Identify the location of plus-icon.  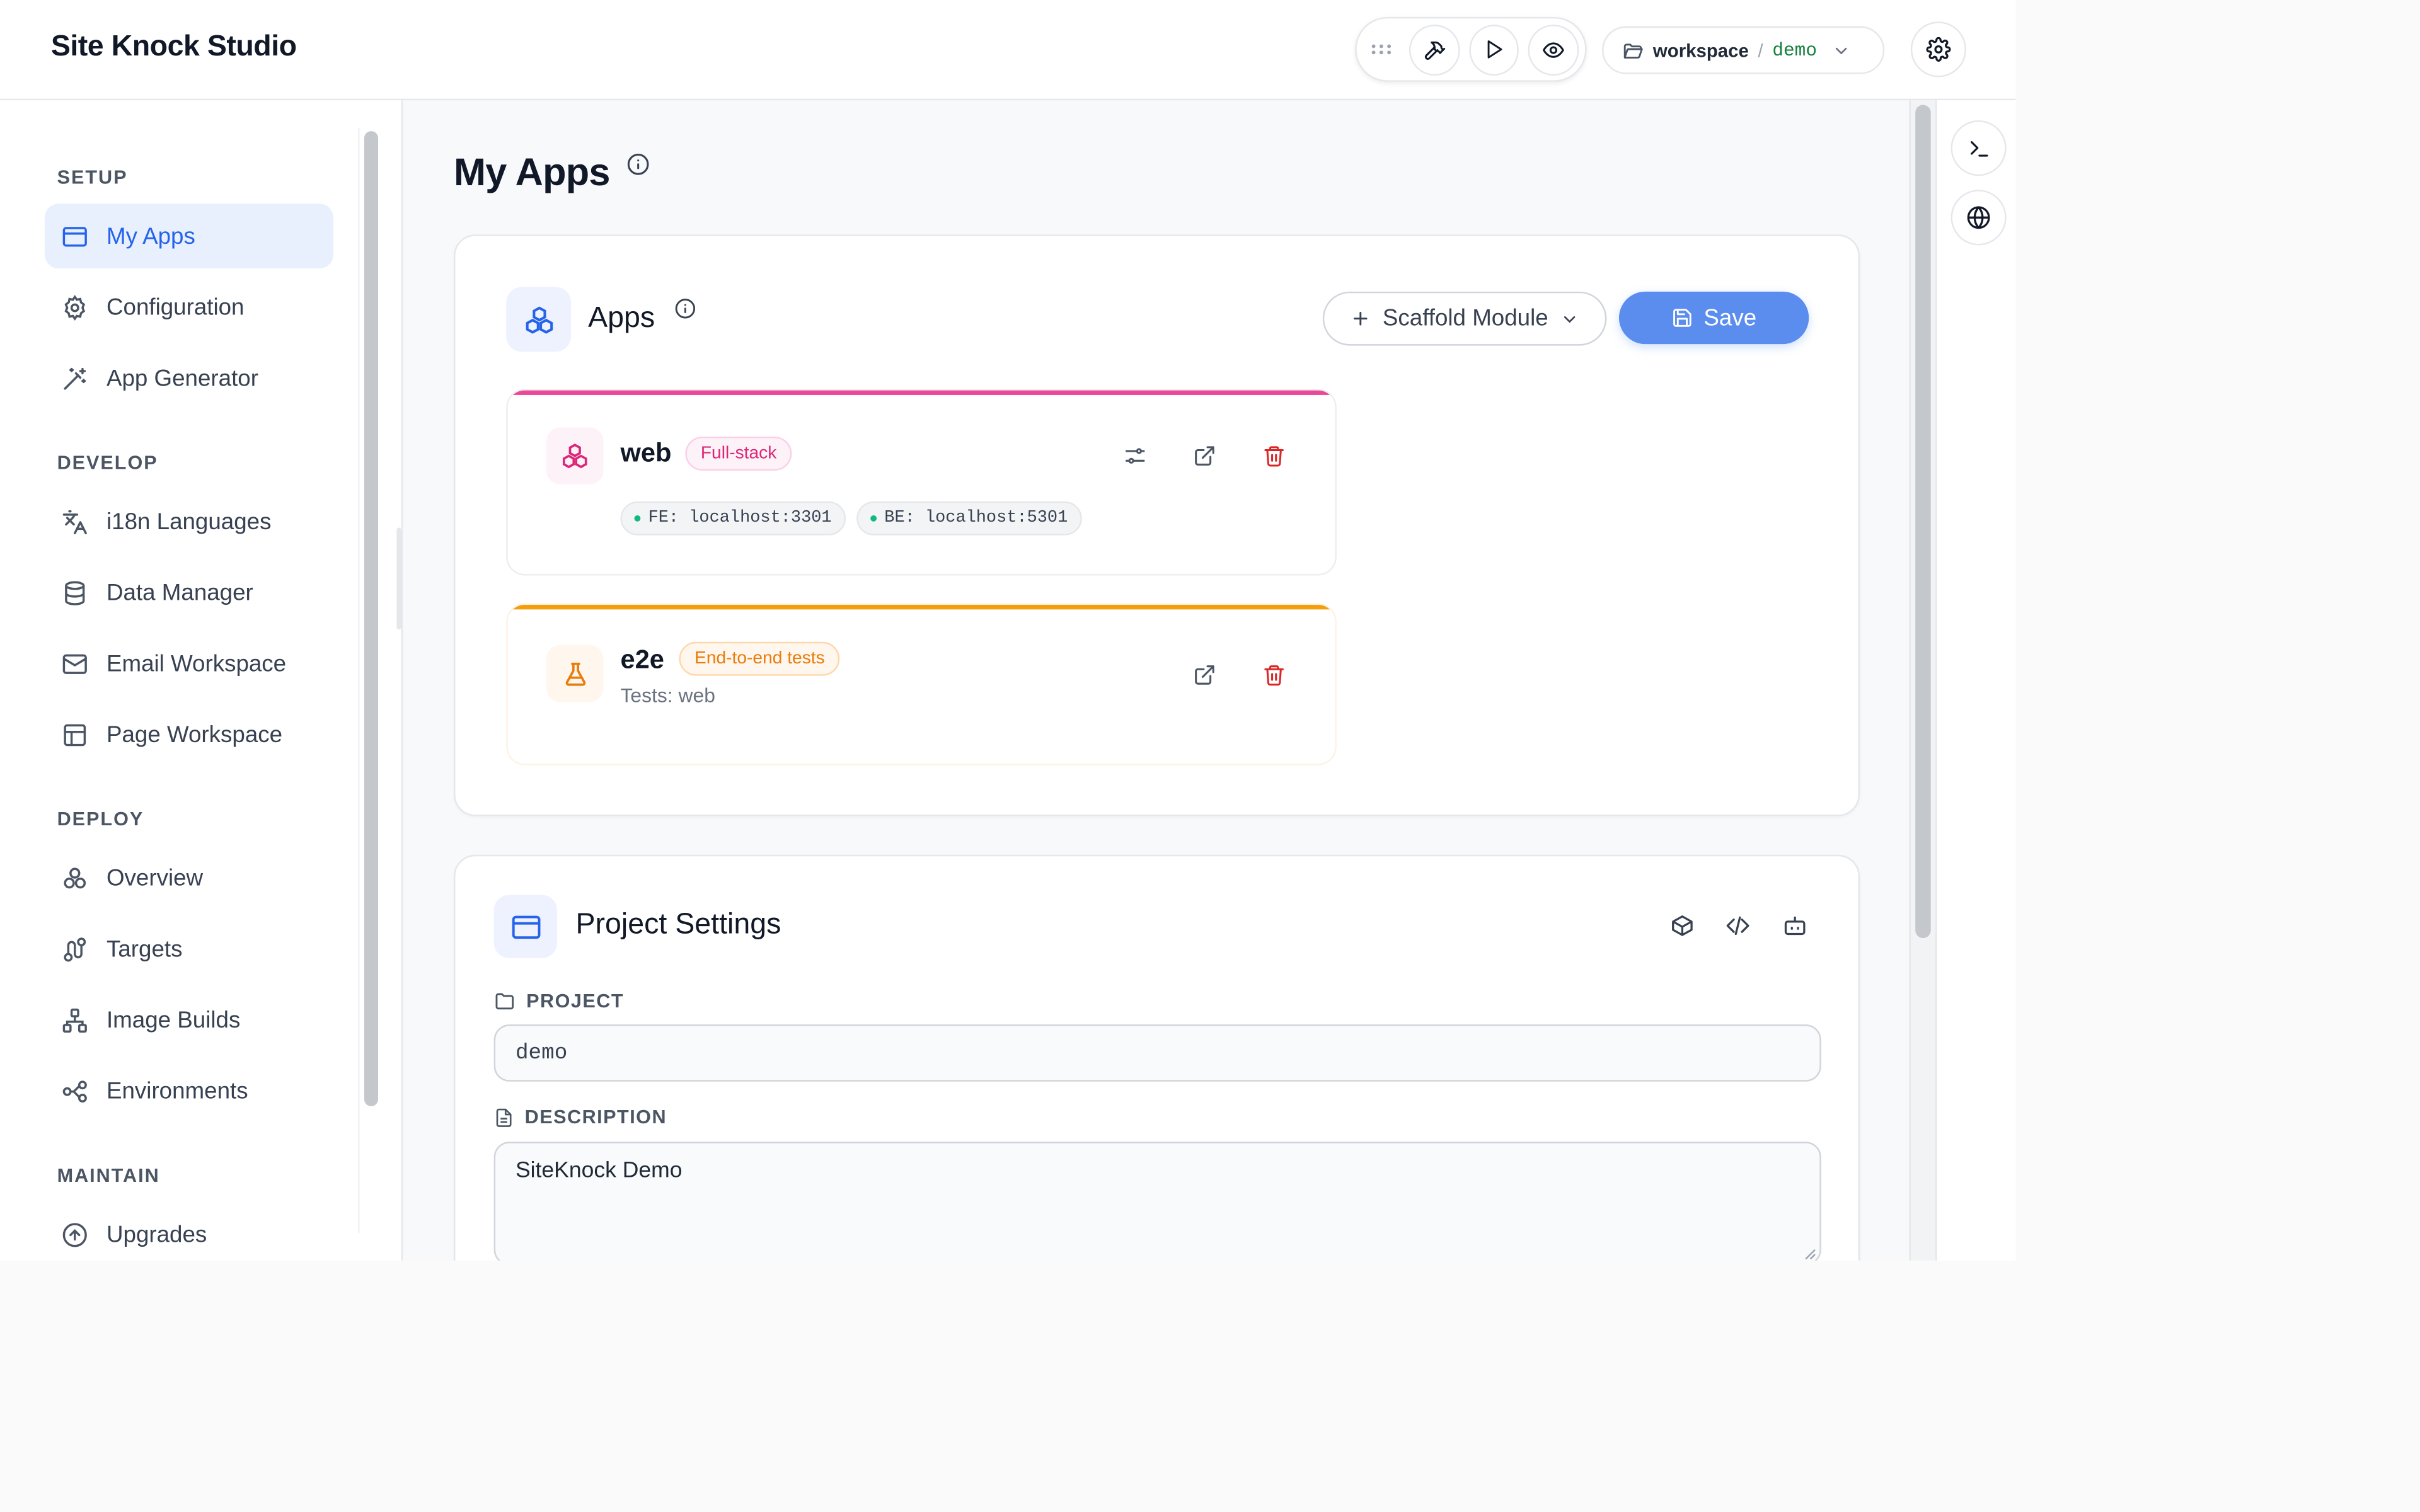
(1360, 318).